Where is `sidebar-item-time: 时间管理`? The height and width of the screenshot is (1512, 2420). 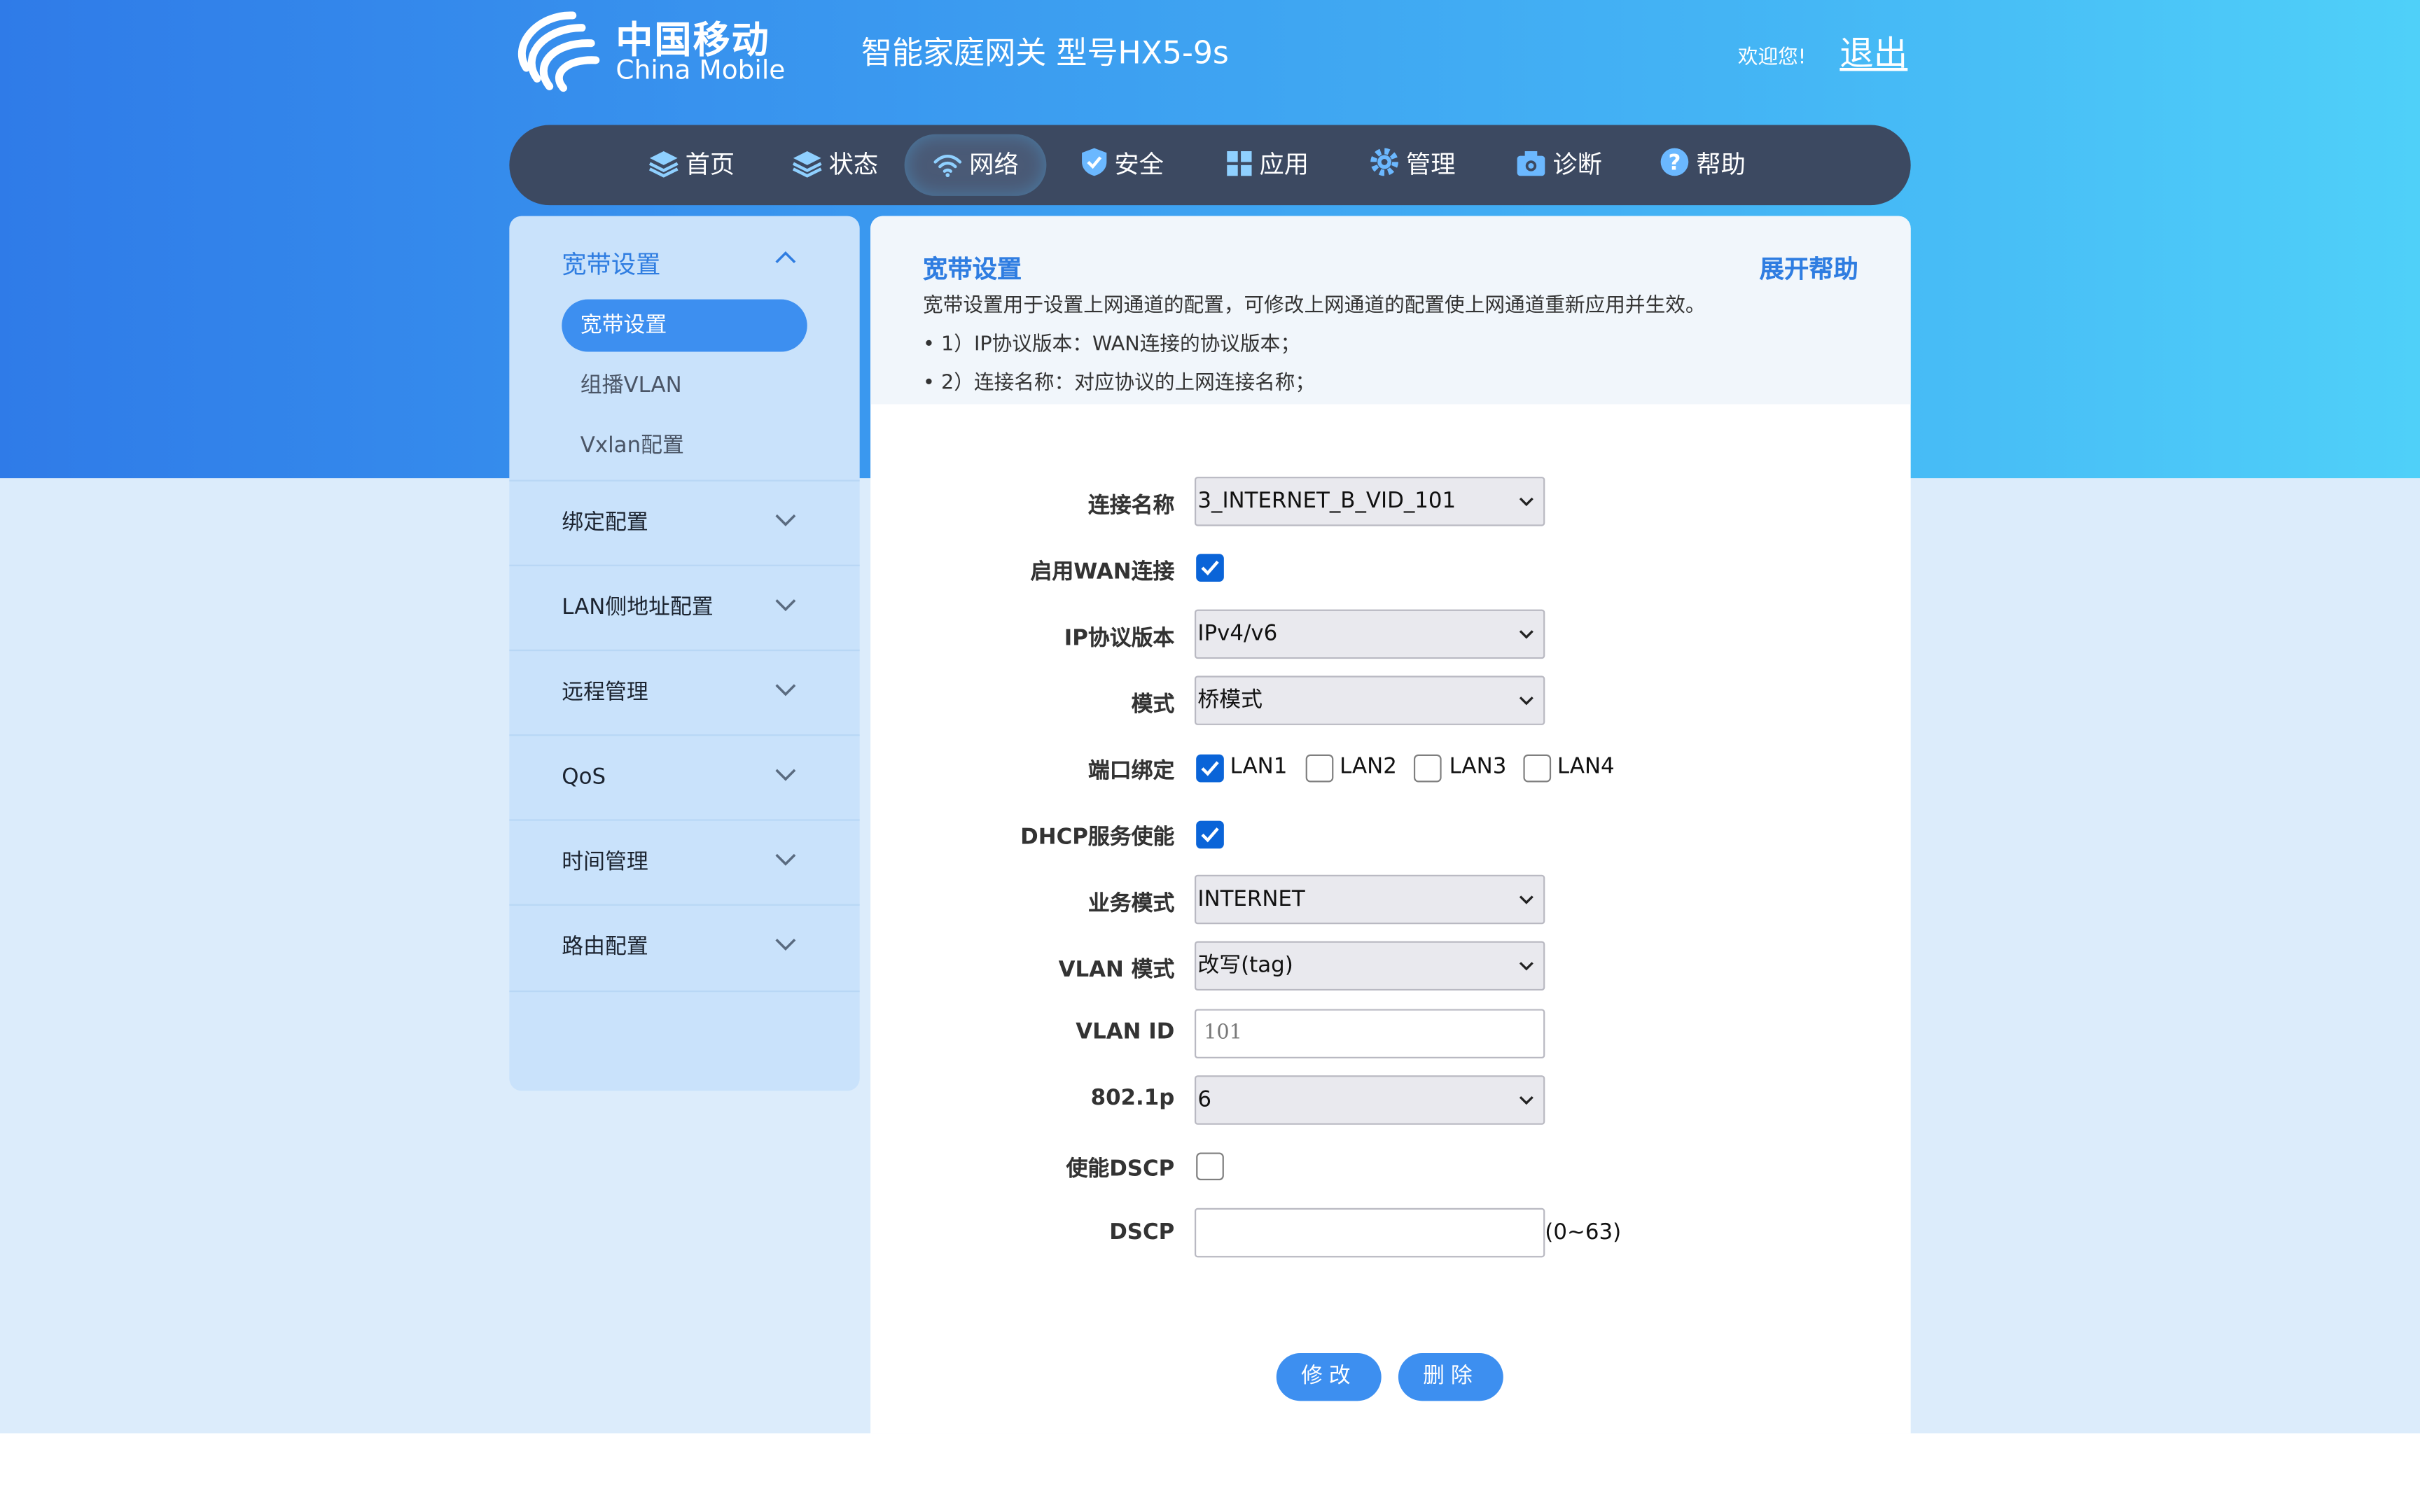
sidebar-item-time: 时间管理 is located at coordinates (684, 861).